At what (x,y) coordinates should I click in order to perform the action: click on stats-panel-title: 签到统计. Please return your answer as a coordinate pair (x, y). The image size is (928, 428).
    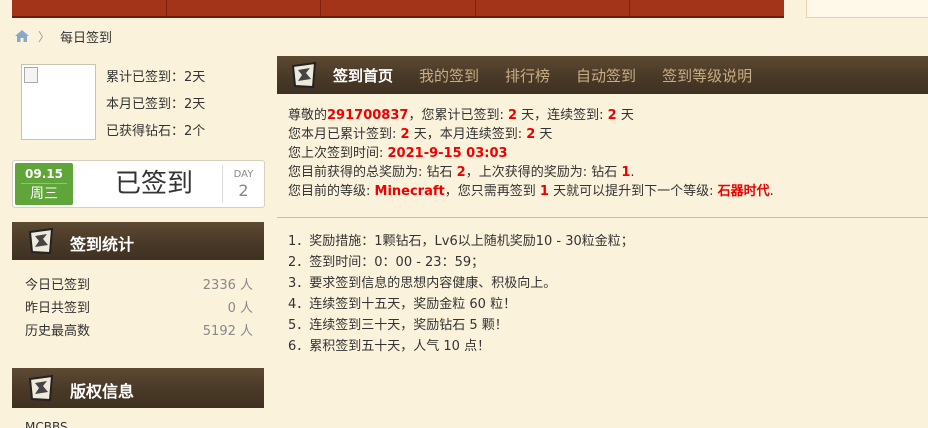
    Looking at the image, I should click on (102, 244).